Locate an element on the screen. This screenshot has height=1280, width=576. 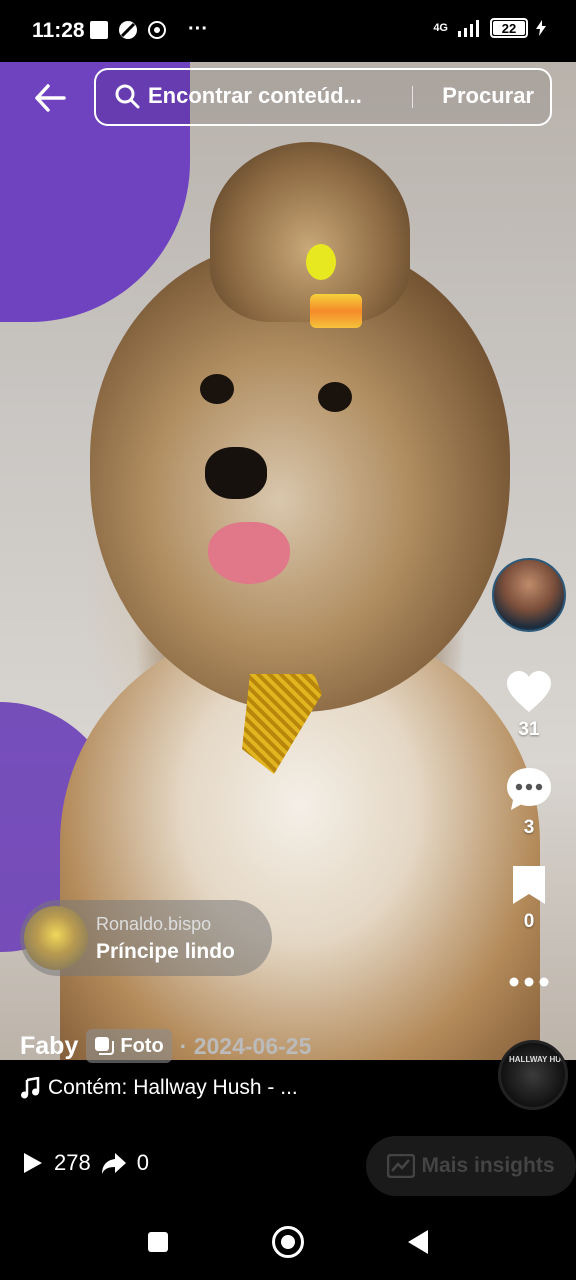
search-button: Procurar is located at coordinates (488, 96).